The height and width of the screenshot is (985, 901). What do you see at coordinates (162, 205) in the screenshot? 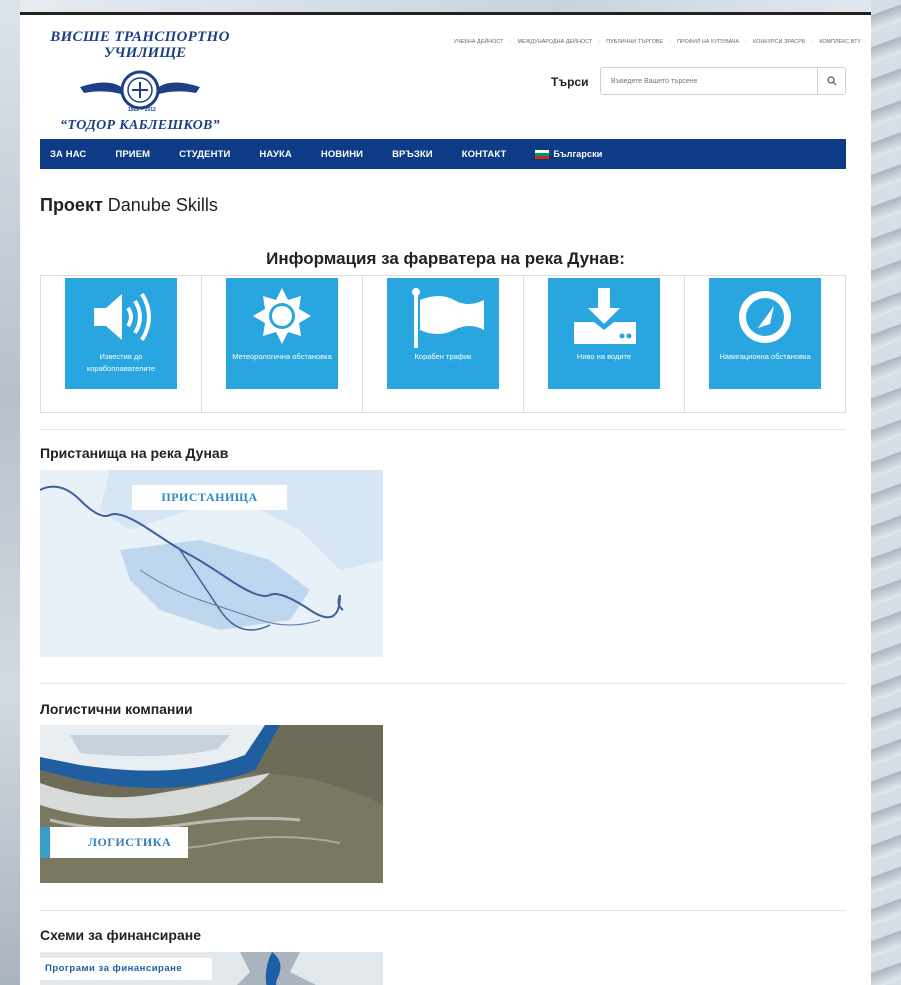
I see `page-title-rest: Danube Skills` at bounding box center [162, 205].